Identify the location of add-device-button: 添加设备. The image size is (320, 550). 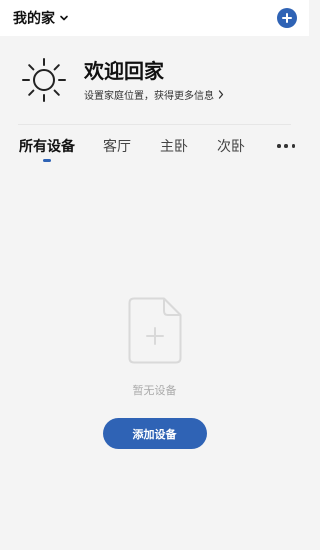
(154, 433).